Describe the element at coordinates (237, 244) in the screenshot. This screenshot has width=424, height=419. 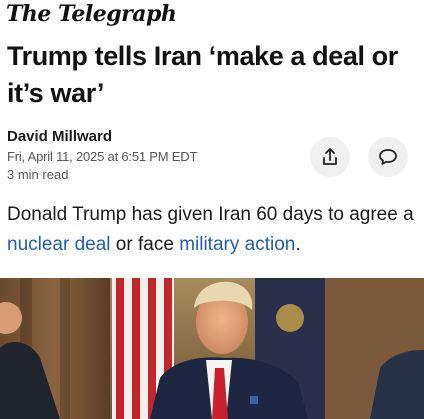
I see `military-action-link: military action` at that location.